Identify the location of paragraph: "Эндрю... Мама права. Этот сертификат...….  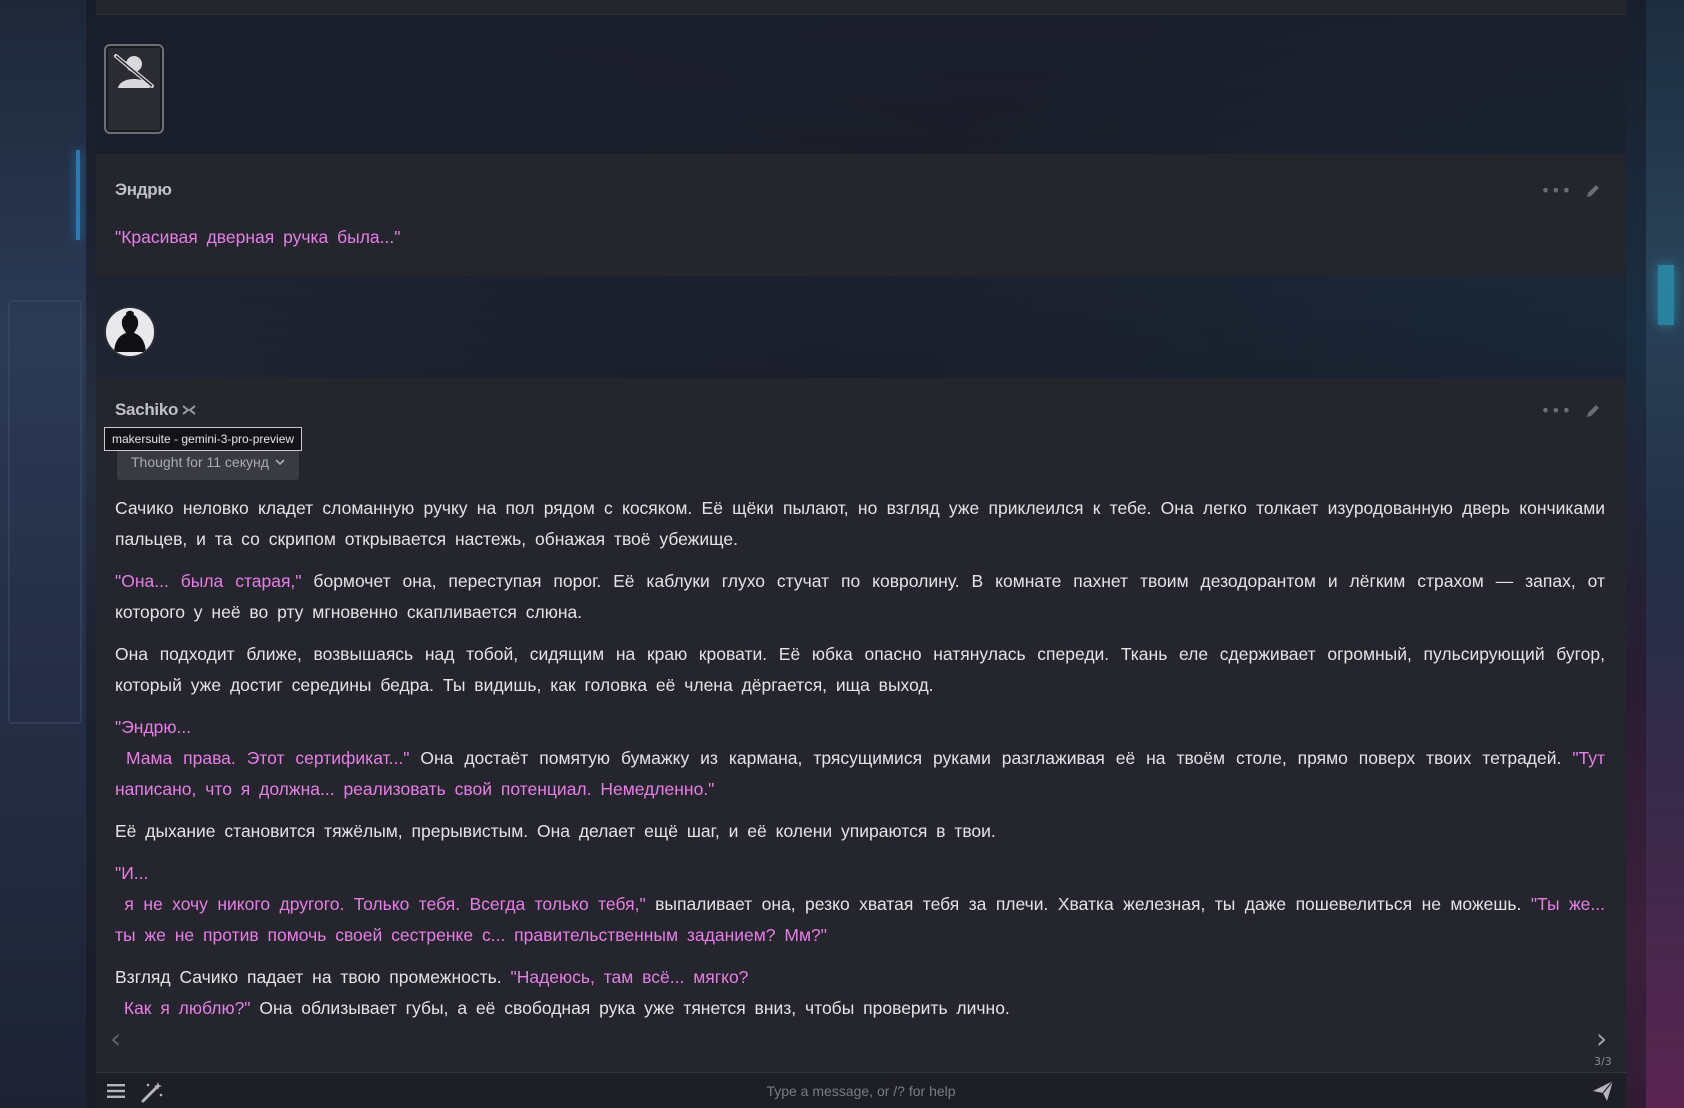
(860, 758).